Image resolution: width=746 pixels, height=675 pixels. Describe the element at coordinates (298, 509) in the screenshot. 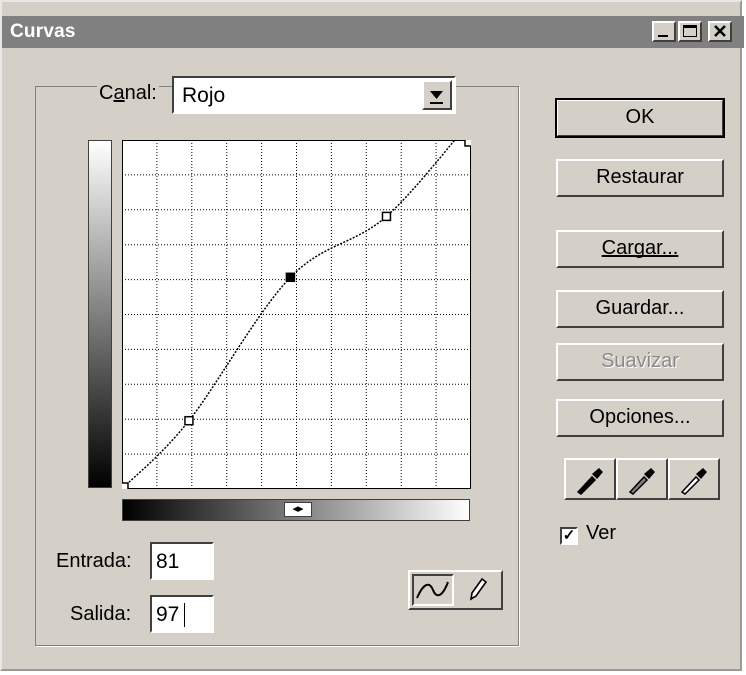

I see `gradient-direction-toggle-icon: ◂▸` at that location.